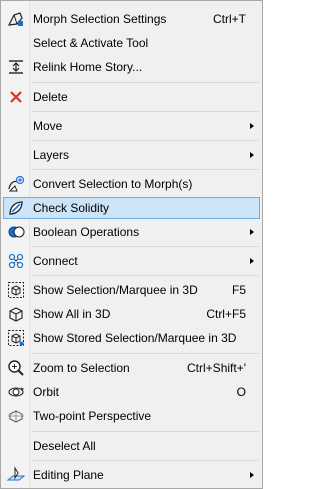  I want to click on two-point-perspective-icon, so click(16, 416).